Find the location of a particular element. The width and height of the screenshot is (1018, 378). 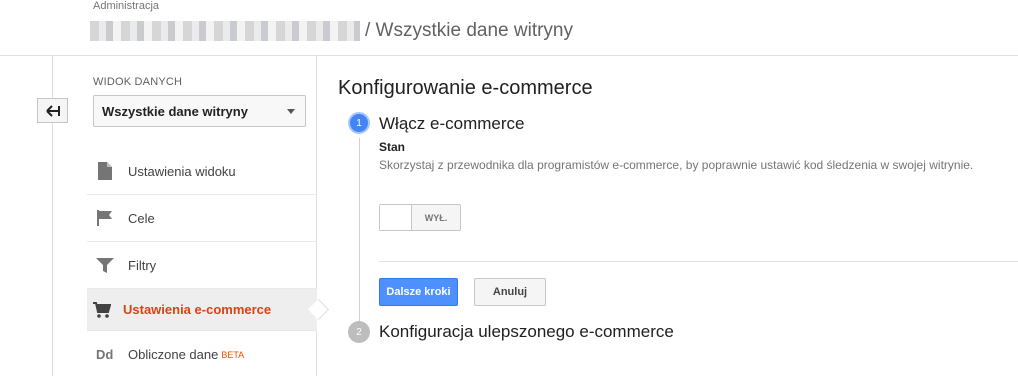

back-button is located at coordinates (52, 110).